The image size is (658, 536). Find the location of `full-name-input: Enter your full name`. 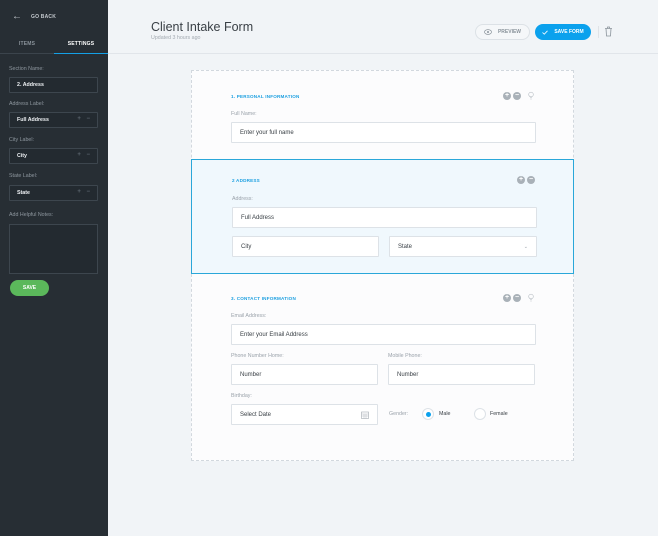

full-name-input: Enter your full name is located at coordinates (383, 132).